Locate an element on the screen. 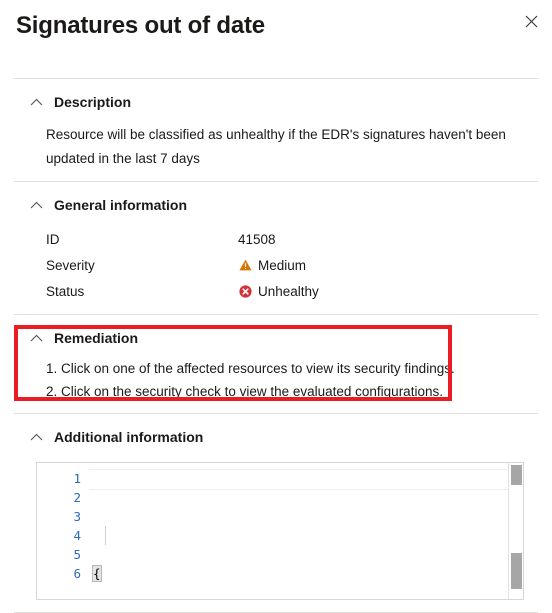  indent-guide is located at coordinates (105, 535).